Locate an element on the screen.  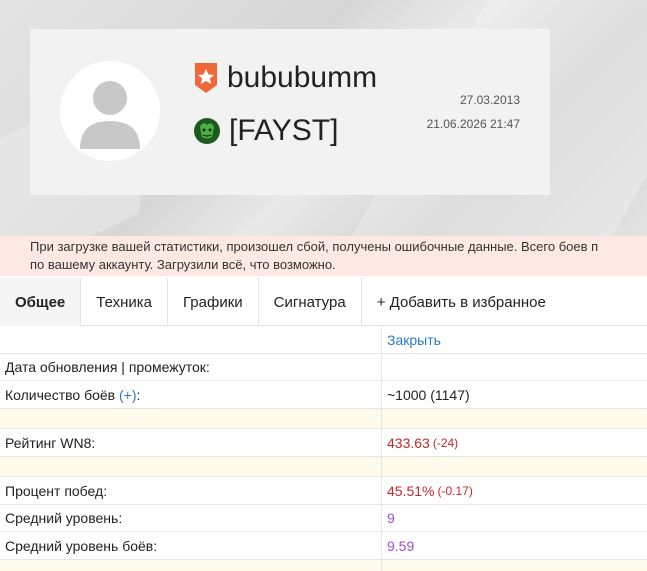
clan-row: [FAYST] is located at coordinates (265, 131).